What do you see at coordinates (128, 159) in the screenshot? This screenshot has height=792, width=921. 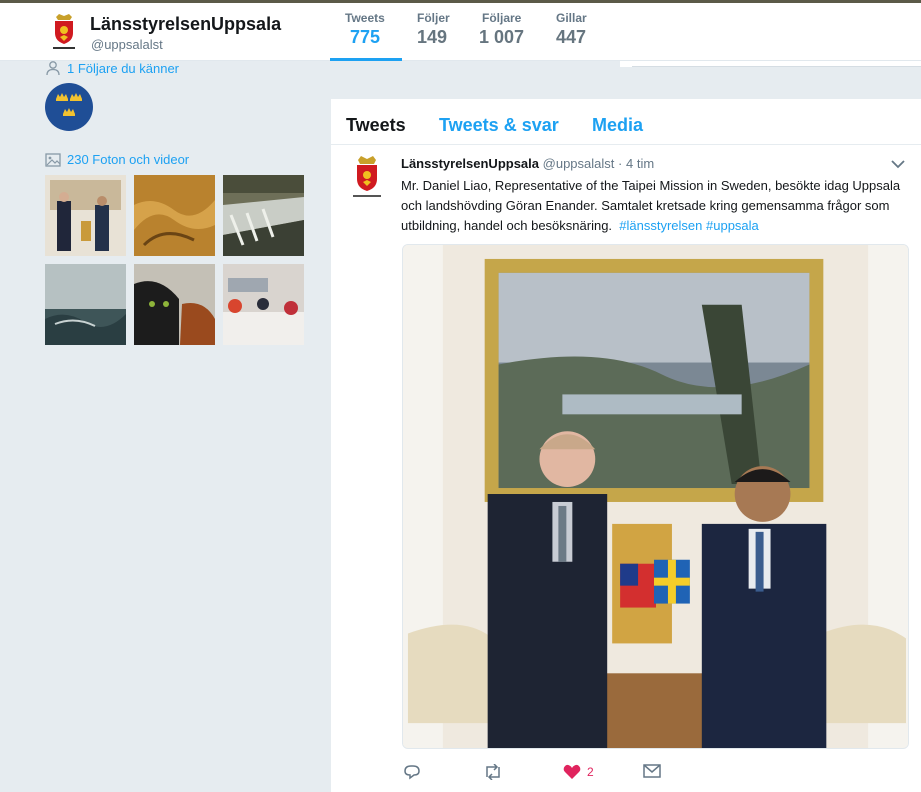 I see `photos-videos-label: 230 Foton och videor` at bounding box center [128, 159].